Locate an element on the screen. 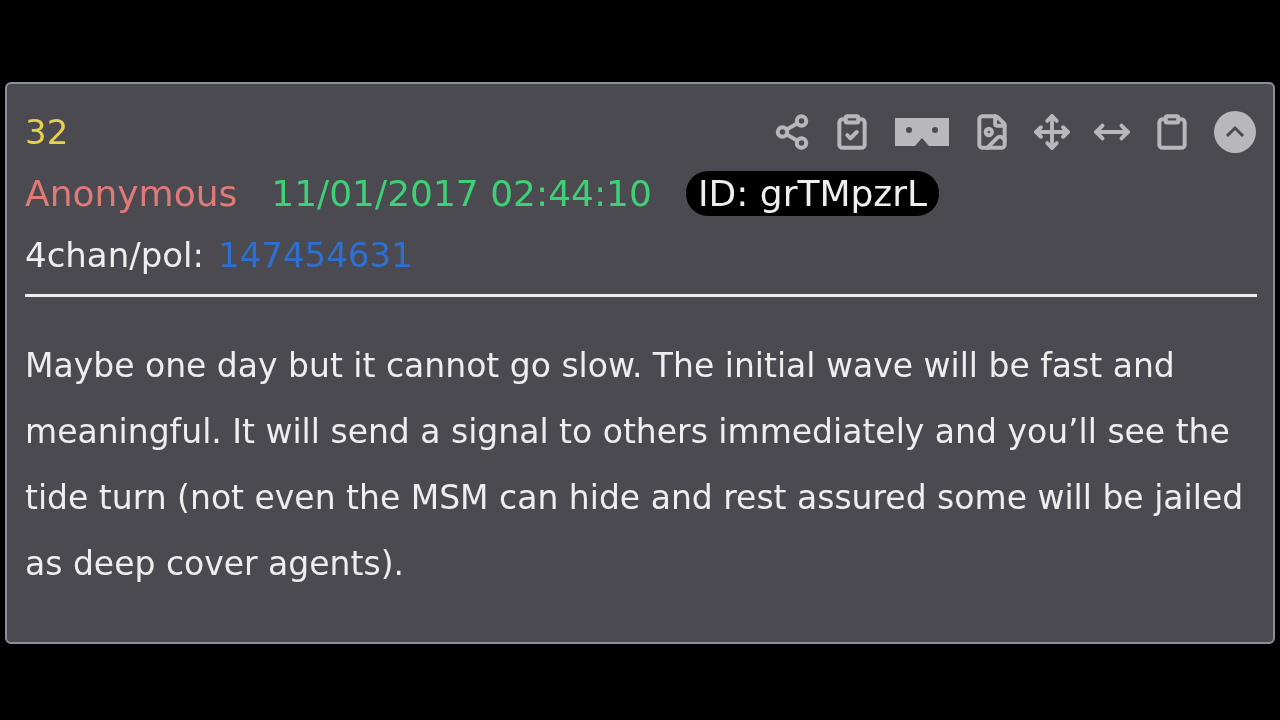  timestamp: 11/01/2017 02:44:10 is located at coordinates (461, 193).